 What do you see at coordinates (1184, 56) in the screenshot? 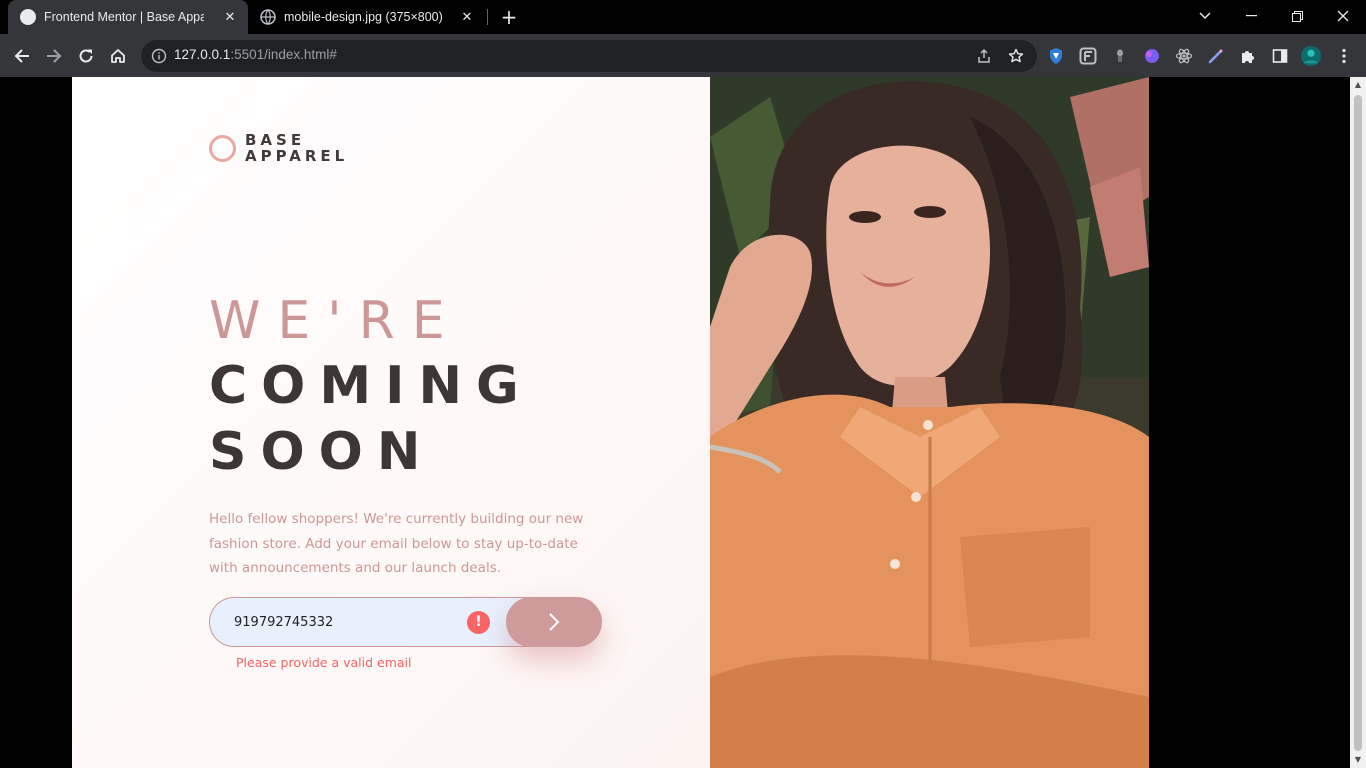
I see `react-devtools-icon` at bounding box center [1184, 56].